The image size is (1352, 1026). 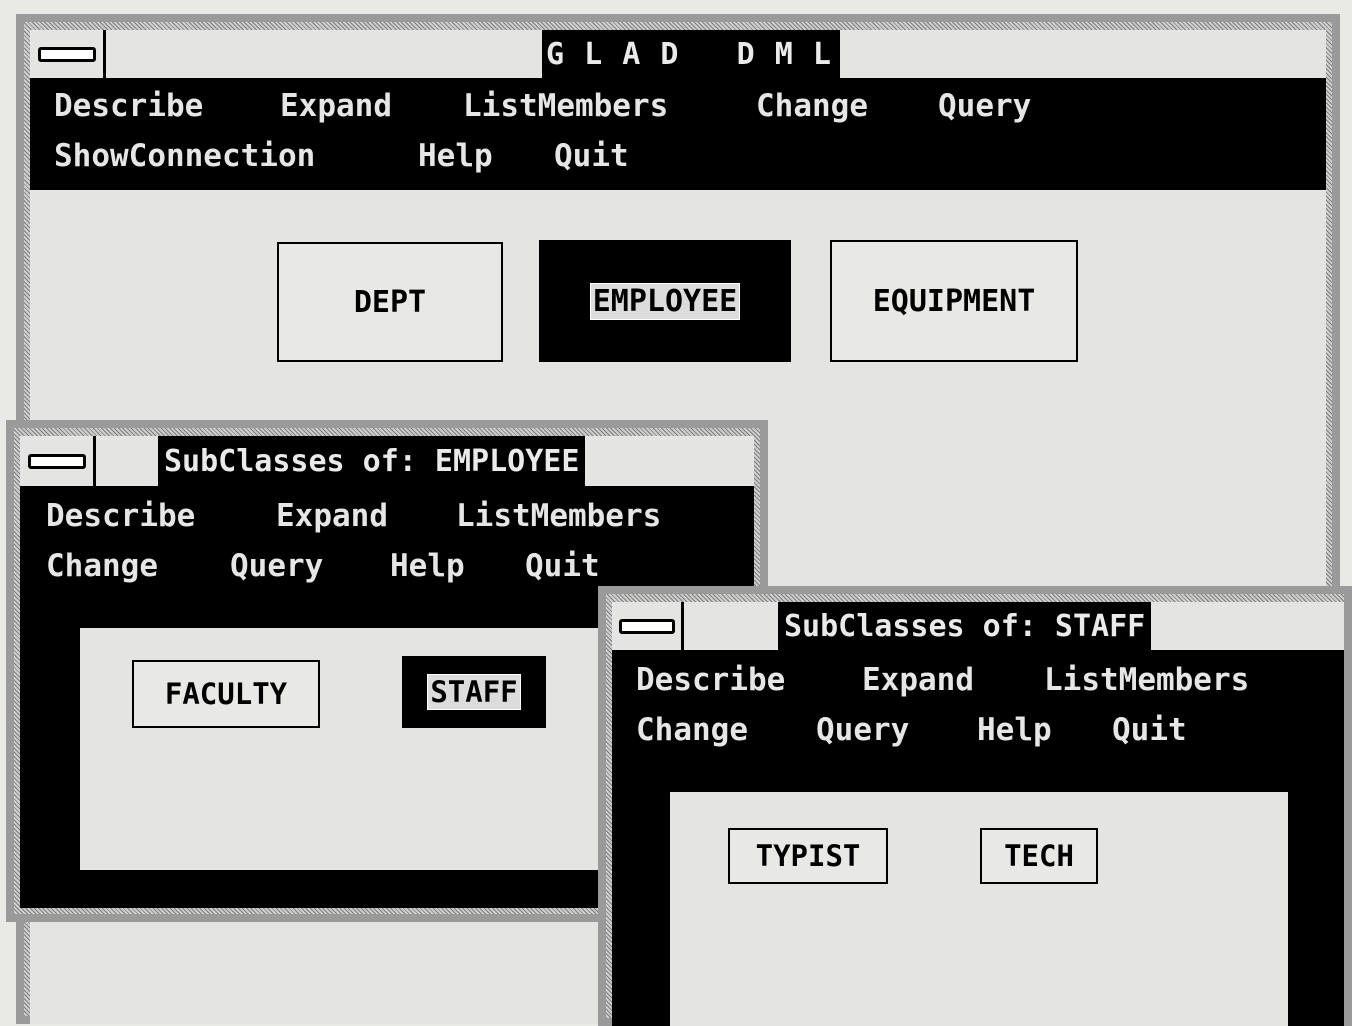 I want to click on window-title: SubClasses of: EMPLOYEE, so click(x=372, y=461).